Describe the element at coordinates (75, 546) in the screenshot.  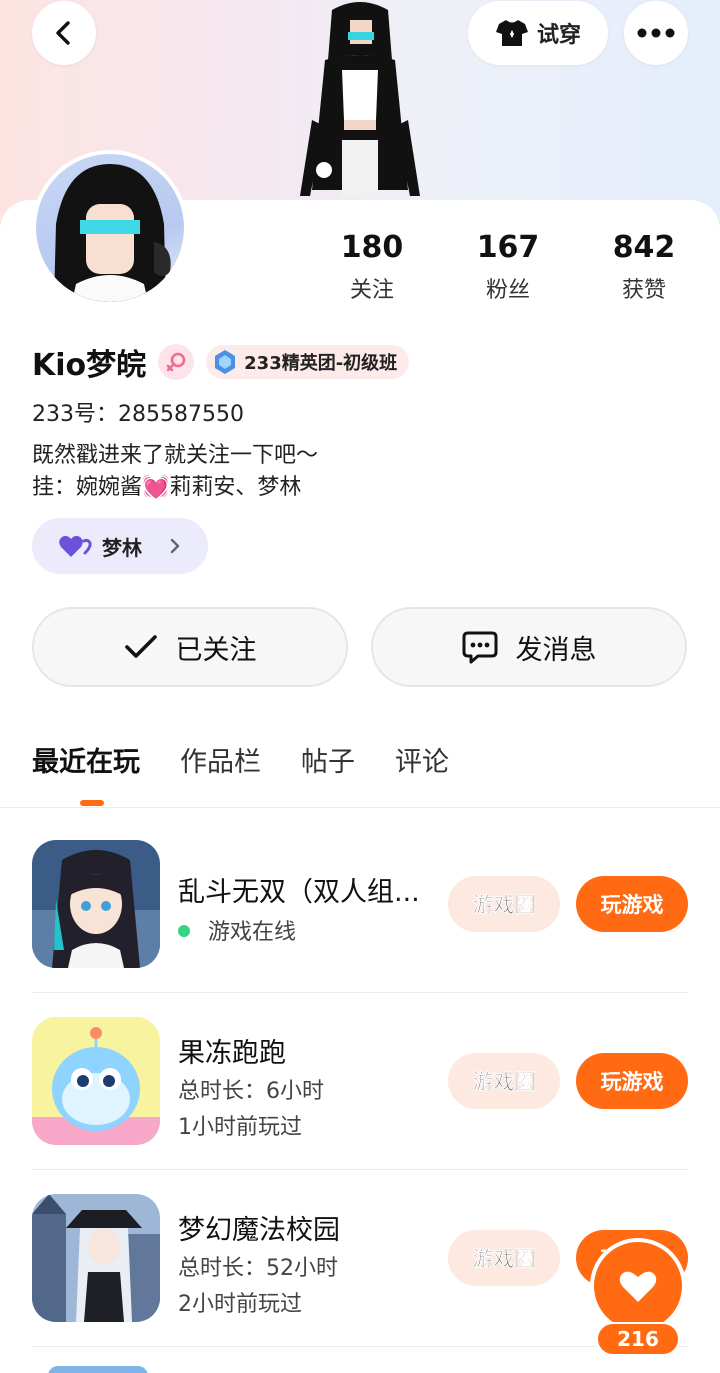
I see `double-heart-icon` at that location.